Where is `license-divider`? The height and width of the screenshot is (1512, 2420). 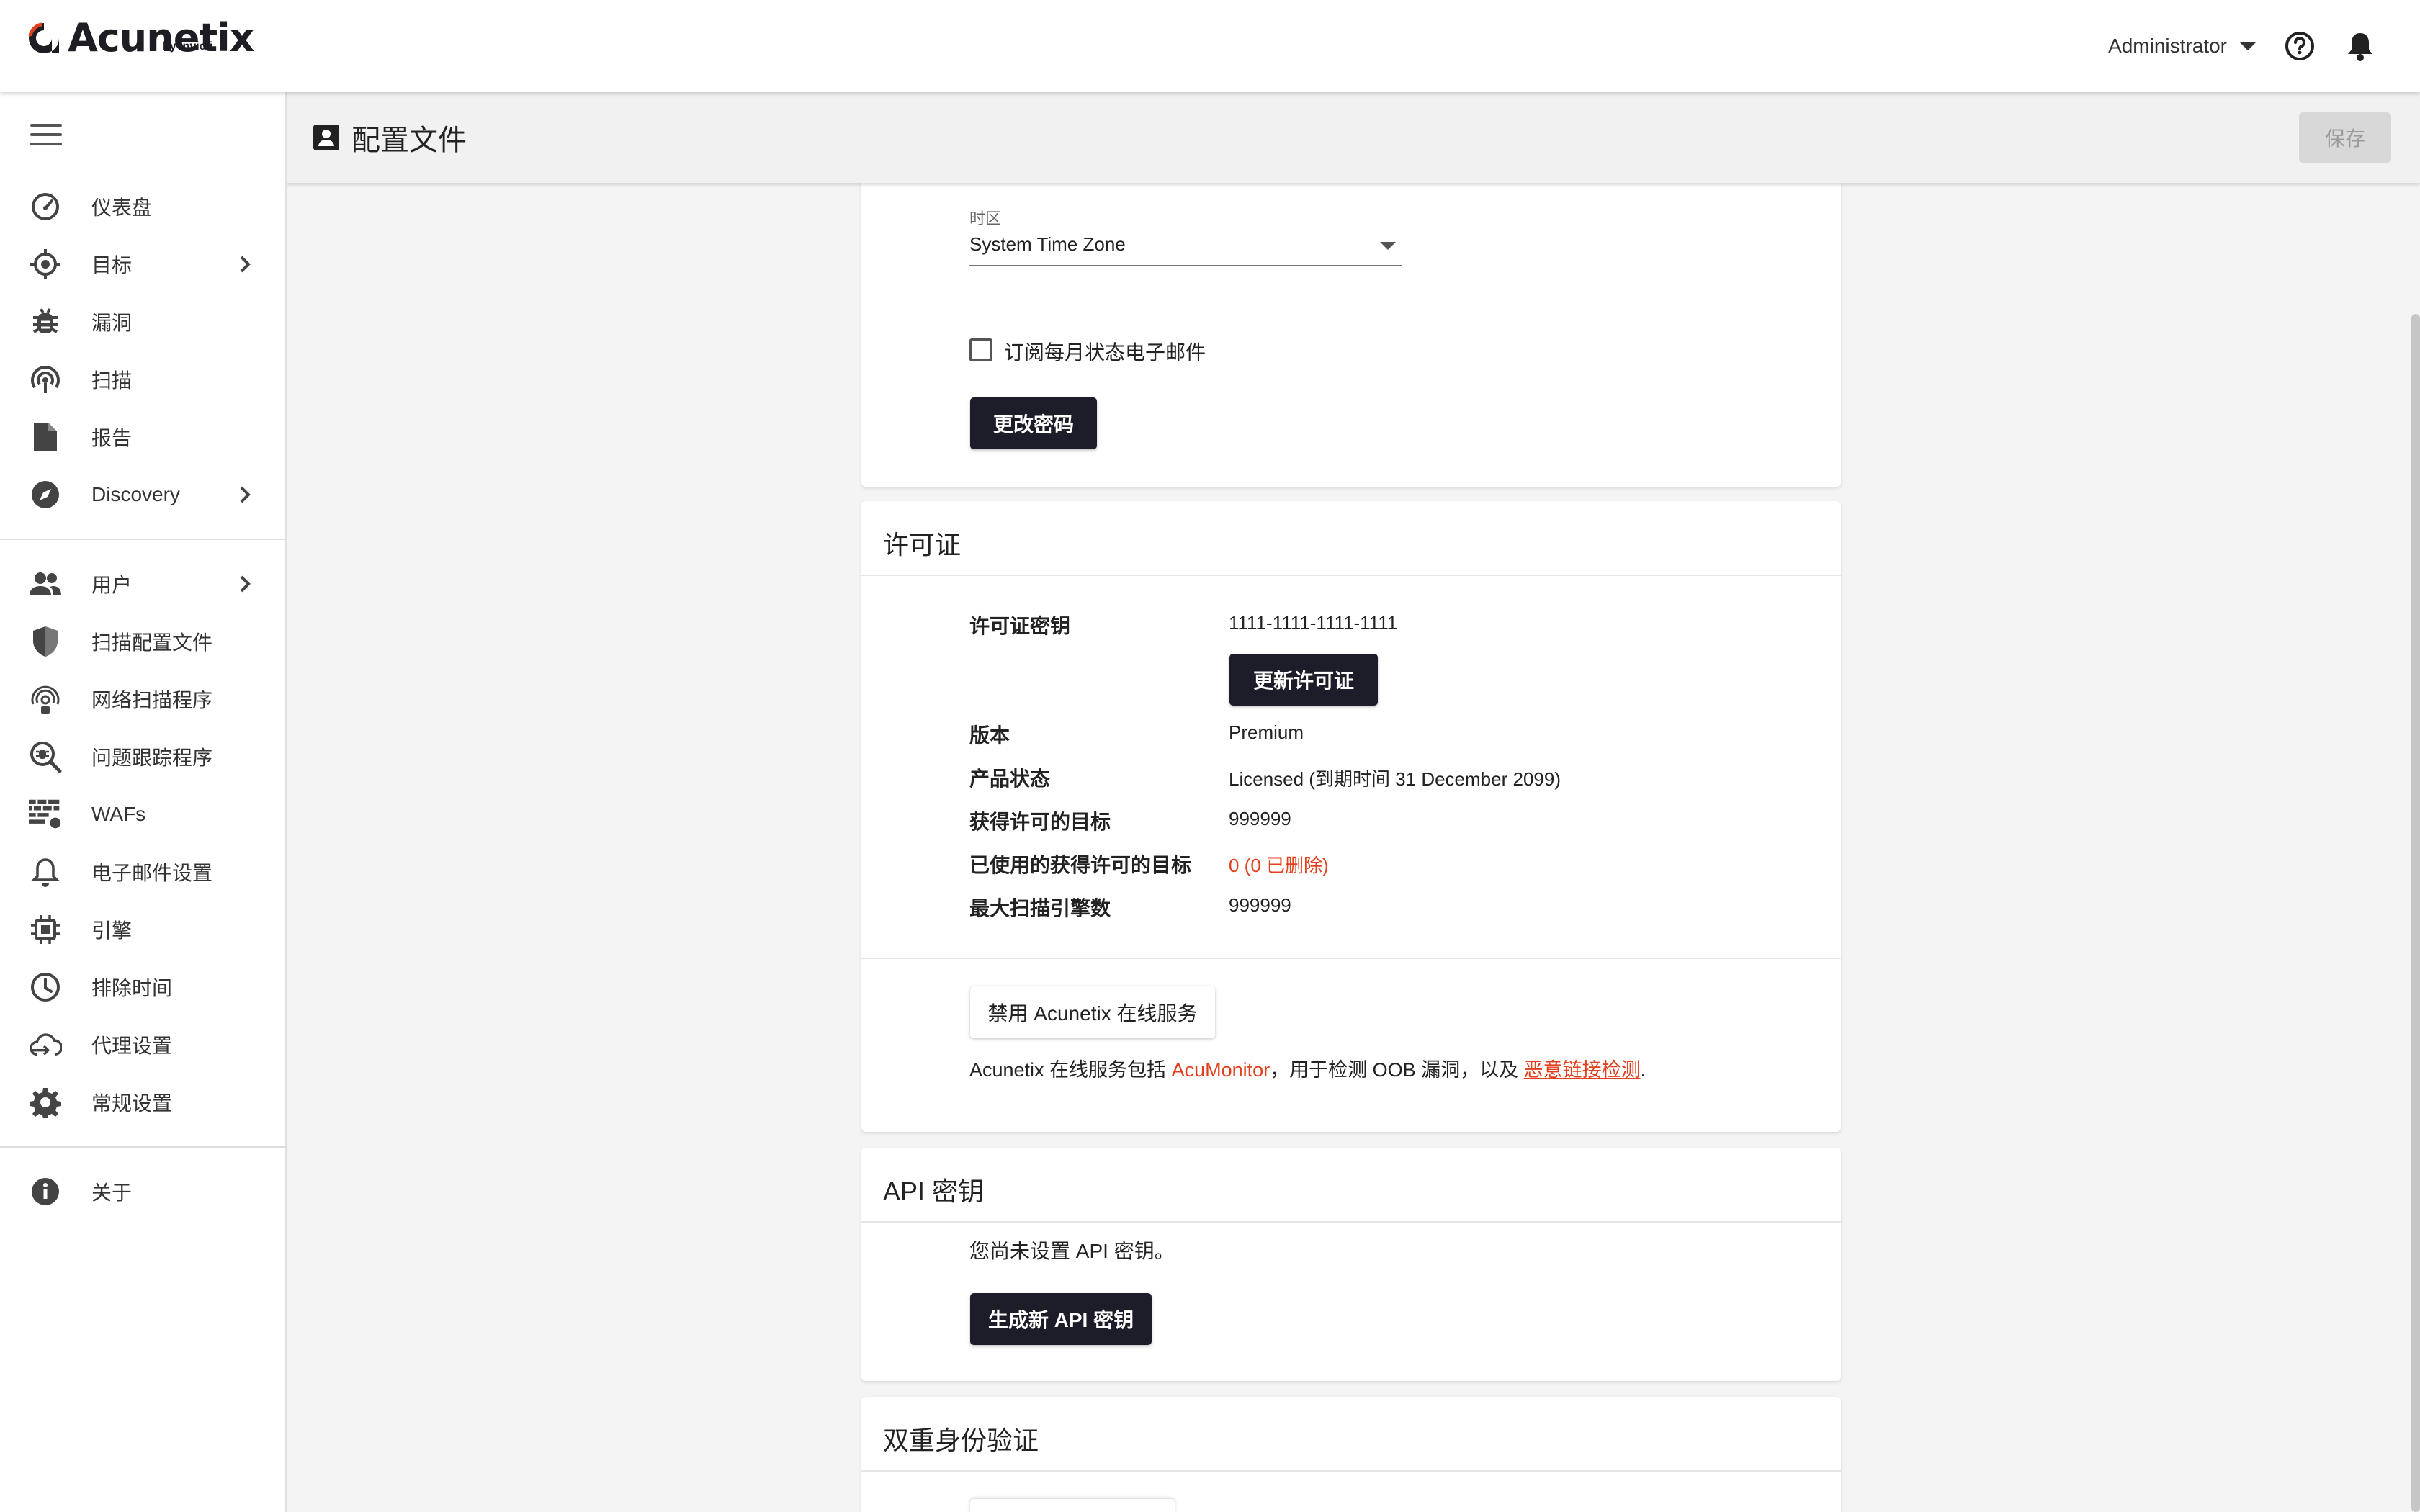 license-divider is located at coordinates (1351, 958).